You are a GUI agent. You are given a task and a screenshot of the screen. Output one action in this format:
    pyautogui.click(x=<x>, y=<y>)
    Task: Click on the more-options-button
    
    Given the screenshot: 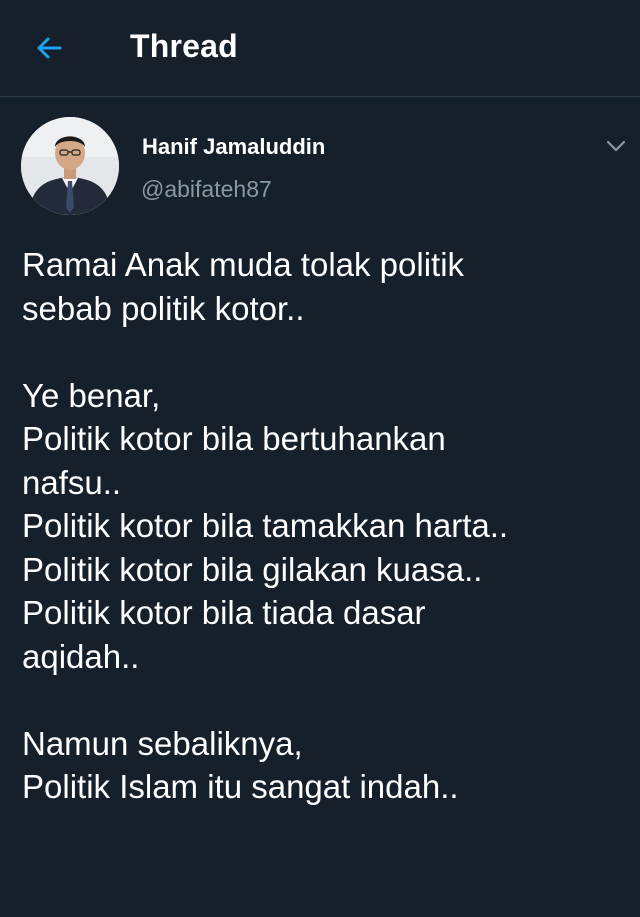 What is the action you would take?
    pyautogui.click(x=616, y=146)
    